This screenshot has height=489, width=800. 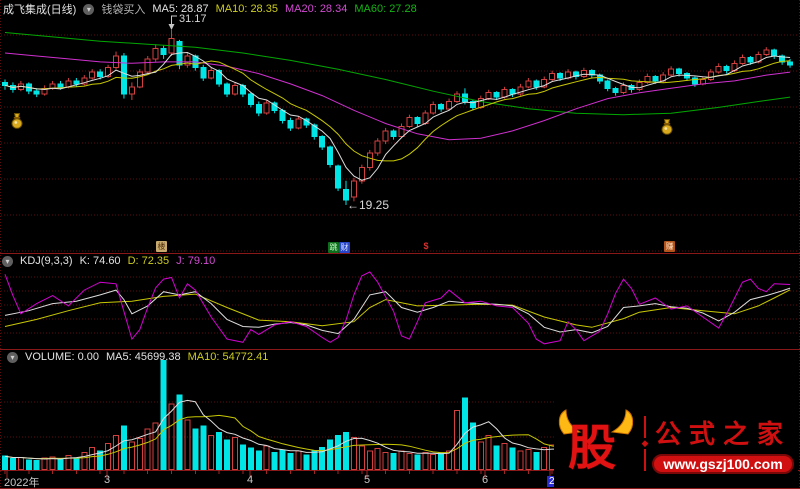 What do you see at coordinates (143, 357) in the screenshot?
I see `volume-ma5-value: MA5: 45699.38` at bounding box center [143, 357].